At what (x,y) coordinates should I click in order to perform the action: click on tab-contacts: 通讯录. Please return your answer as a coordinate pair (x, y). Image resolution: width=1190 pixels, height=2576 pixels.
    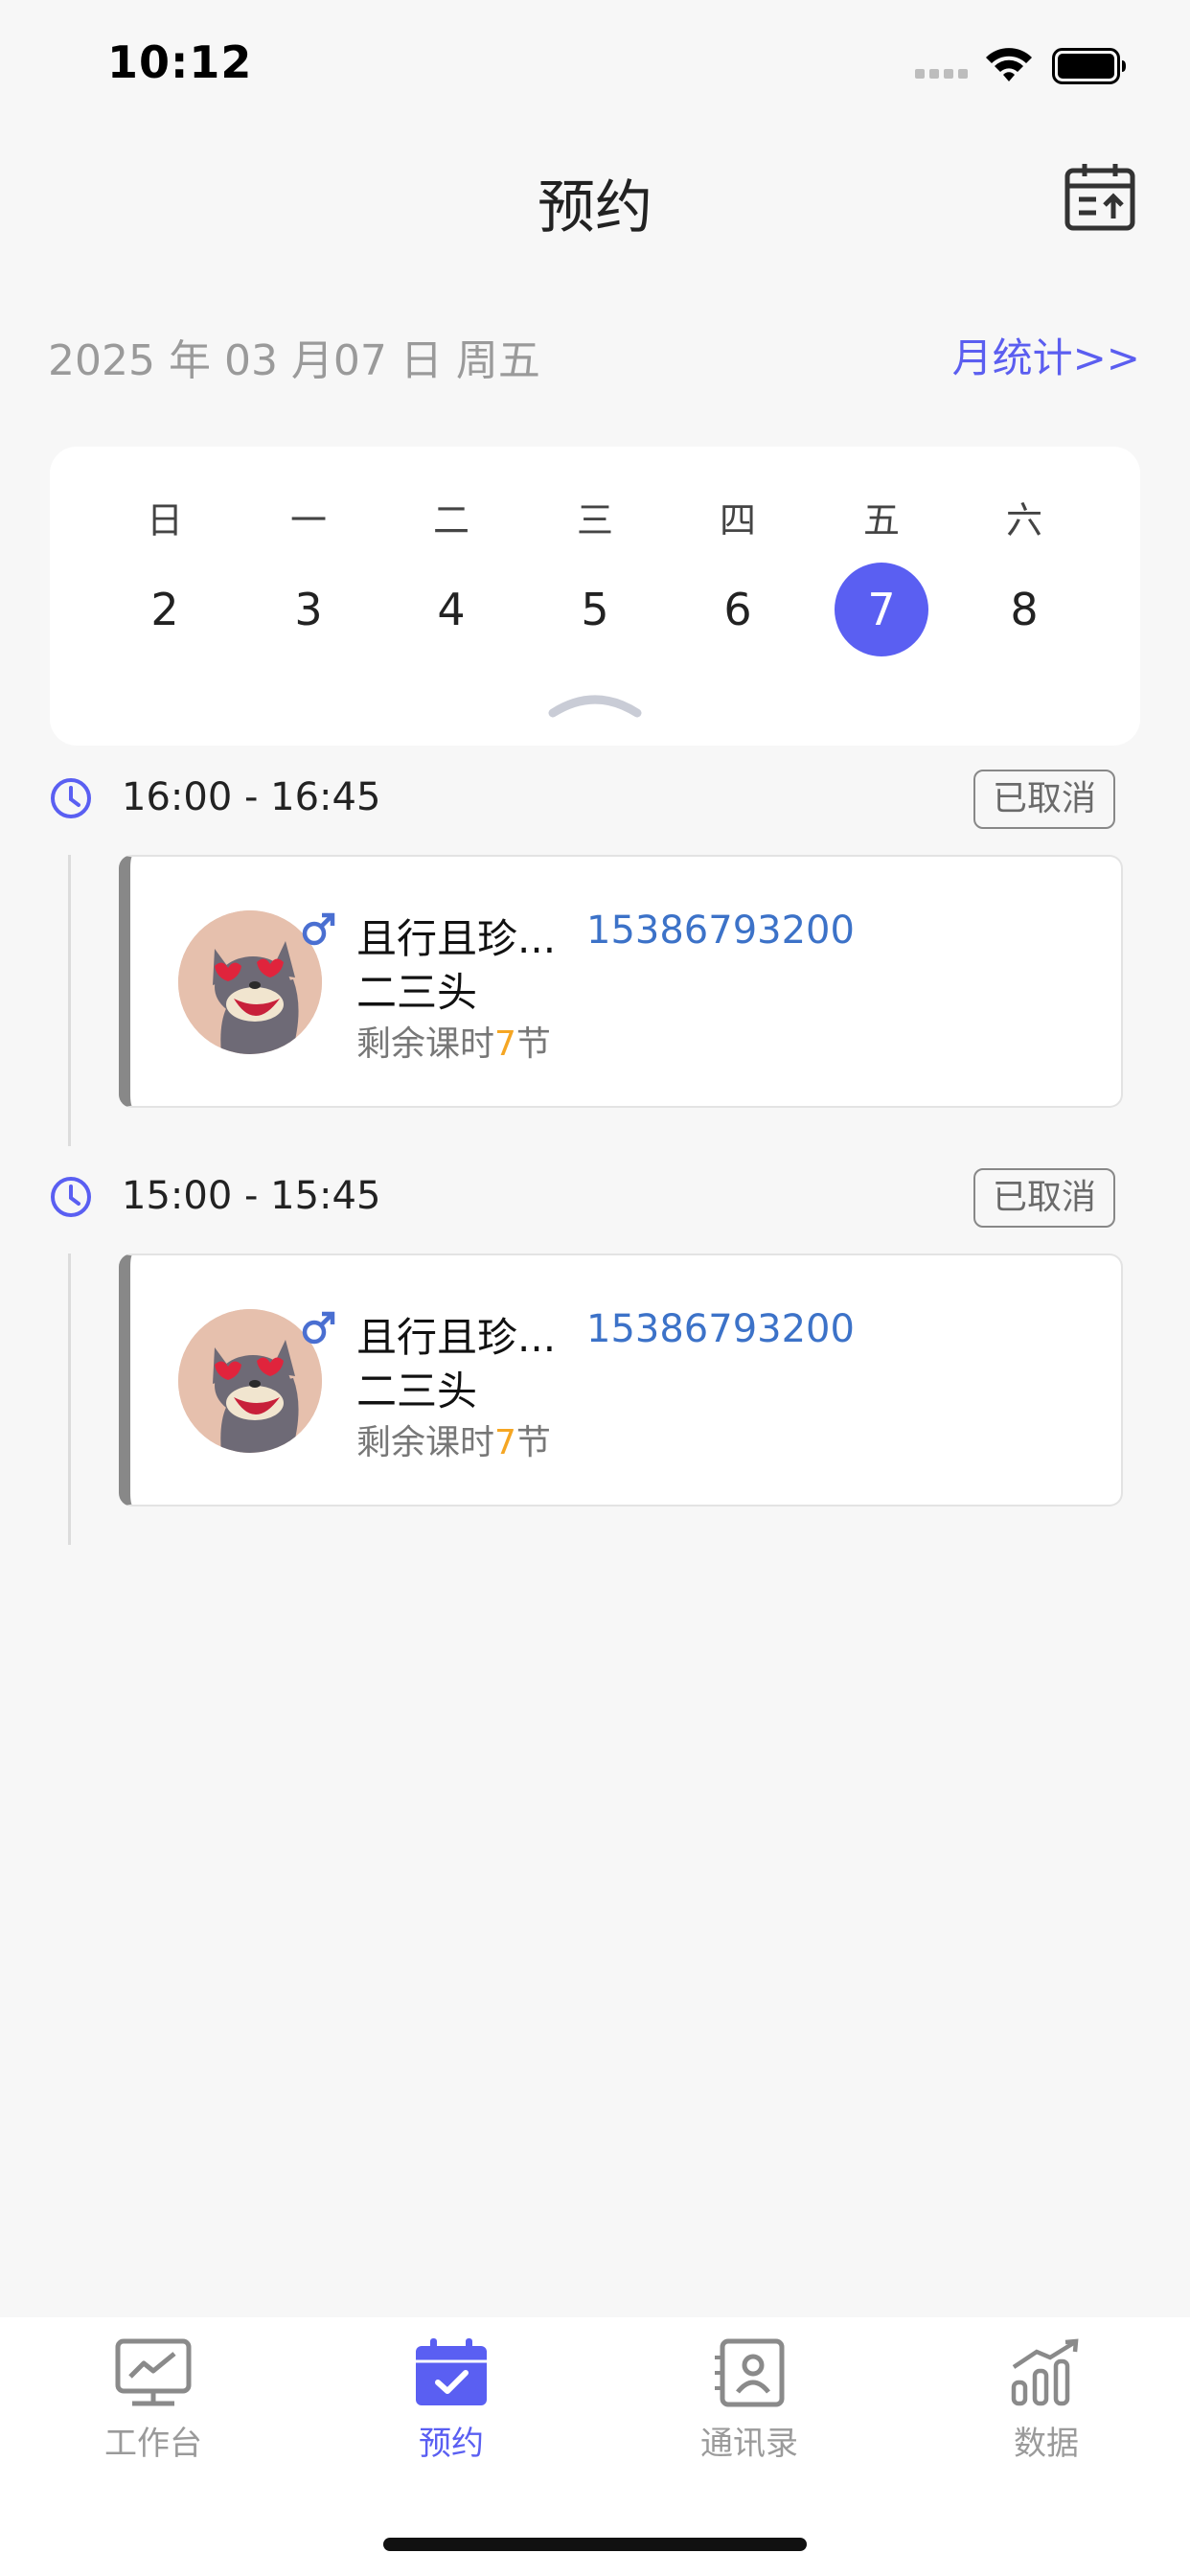
    Looking at the image, I should click on (749, 2401).